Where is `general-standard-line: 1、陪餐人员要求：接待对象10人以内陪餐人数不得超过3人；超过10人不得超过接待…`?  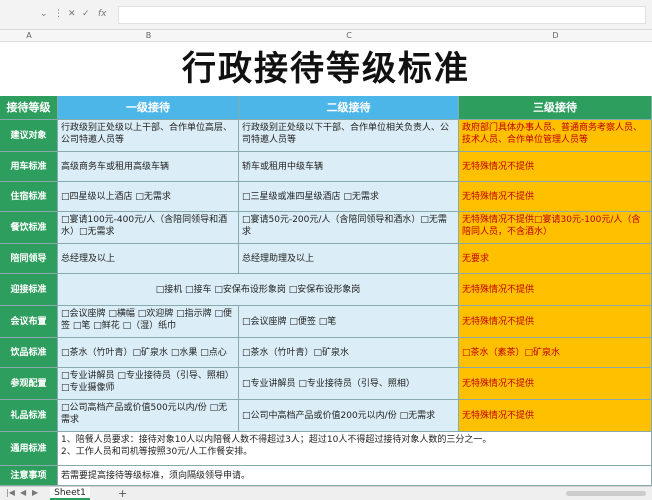
general-standard-line: 1、陪餐人员要求：接待对象10人以内陪餐人数不得超过3人；超过10人不得超过接待… is located at coordinates (276, 440).